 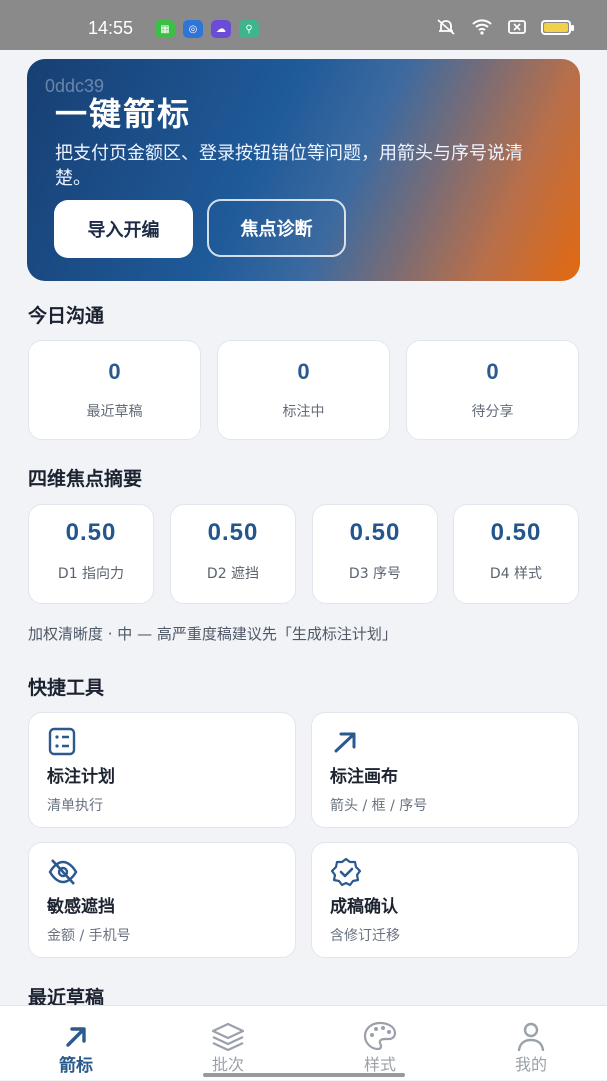 What do you see at coordinates (114, 412) in the screenshot?
I see `stat-label: 最近草稿` at bounding box center [114, 412].